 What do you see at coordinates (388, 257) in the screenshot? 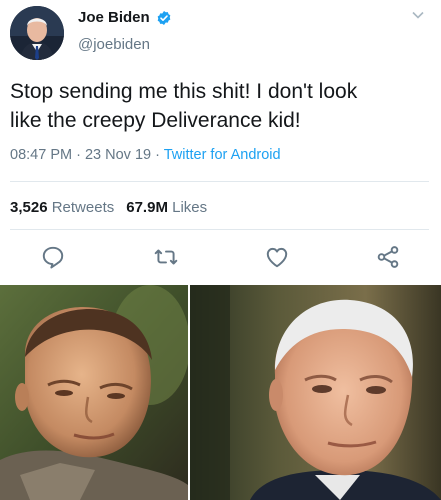
I see `share-icon` at bounding box center [388, 257].